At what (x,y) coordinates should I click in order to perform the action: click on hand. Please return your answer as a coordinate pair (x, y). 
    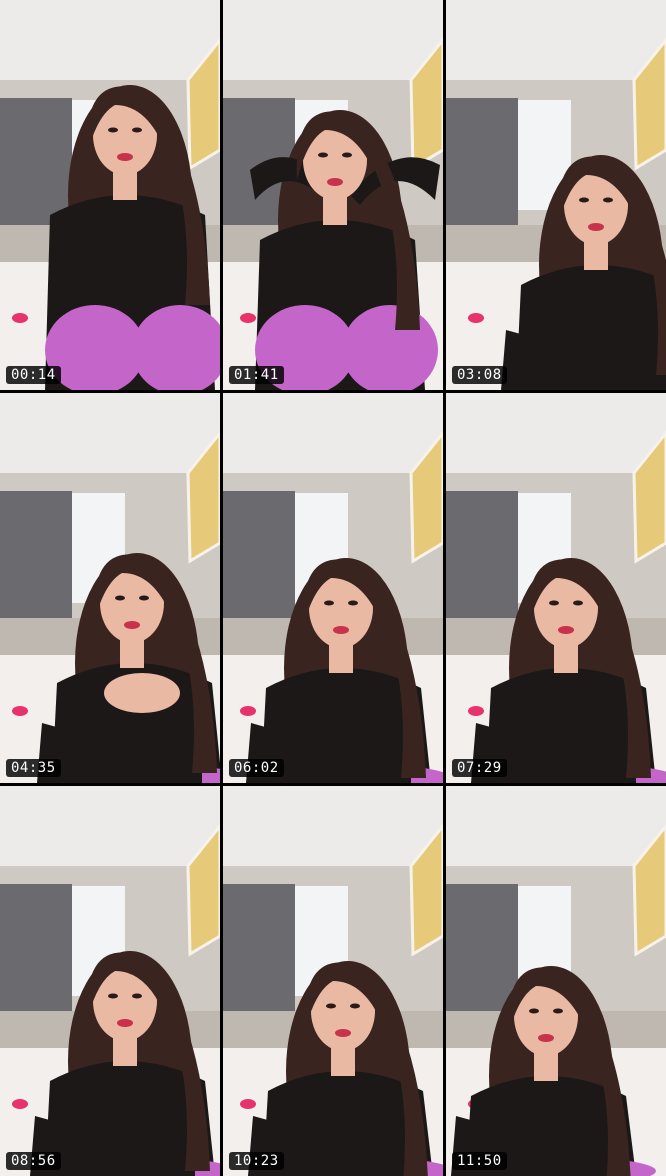
    Looking at the image, I should click on (142, 693).